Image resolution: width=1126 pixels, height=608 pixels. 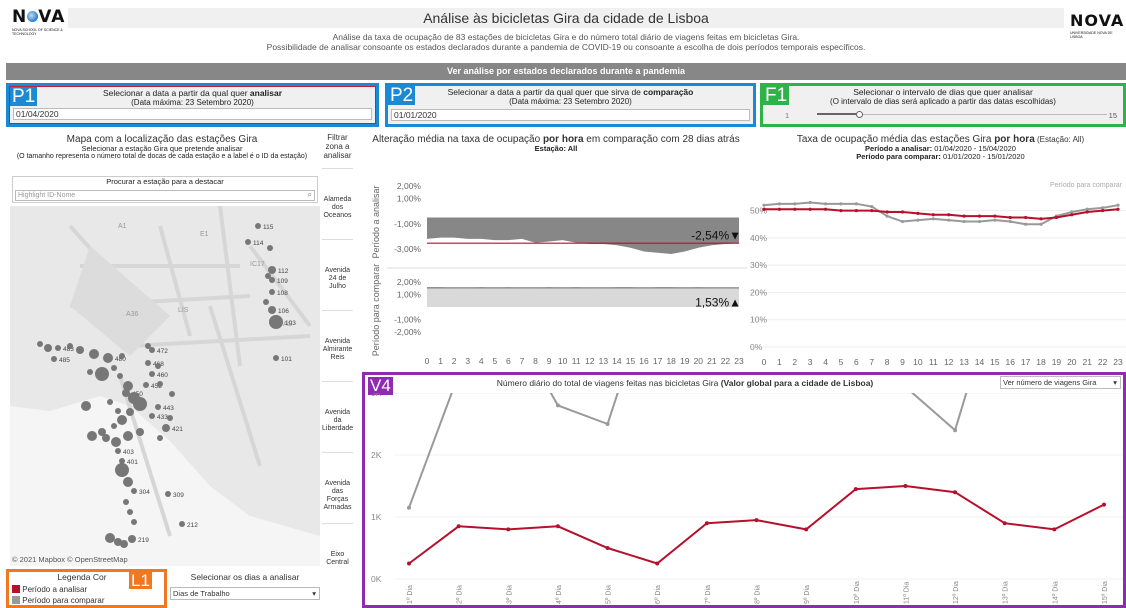 I want to click on legend-item-analyze: Período a analisar, so click(x=49, y=590).